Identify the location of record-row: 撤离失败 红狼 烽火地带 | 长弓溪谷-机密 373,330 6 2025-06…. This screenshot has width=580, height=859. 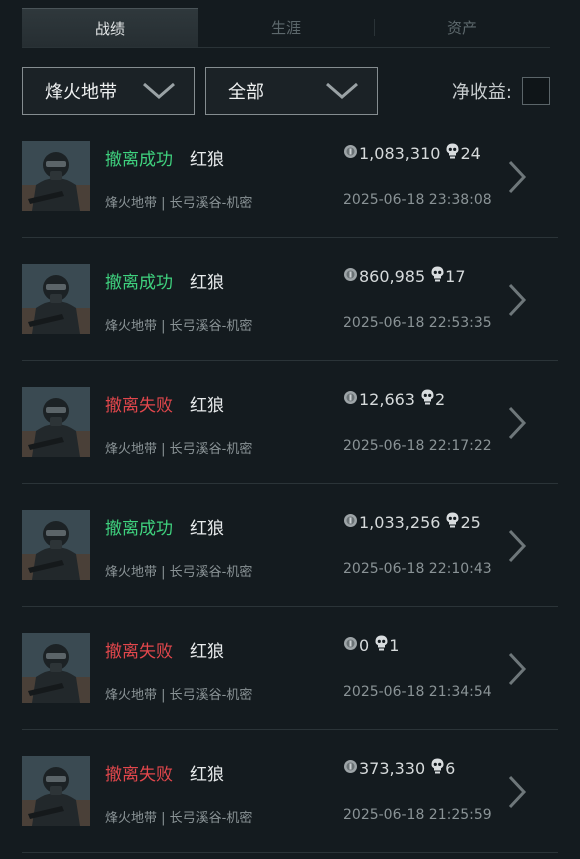
(290, 791).